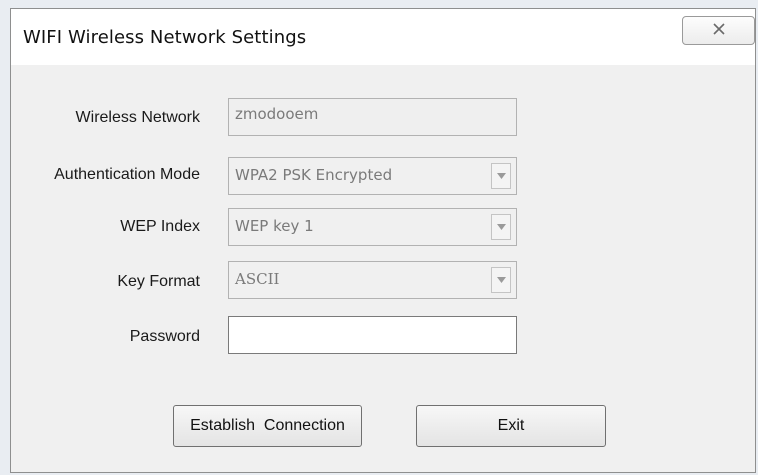  I want to click on close-icon, so click(718, 30).